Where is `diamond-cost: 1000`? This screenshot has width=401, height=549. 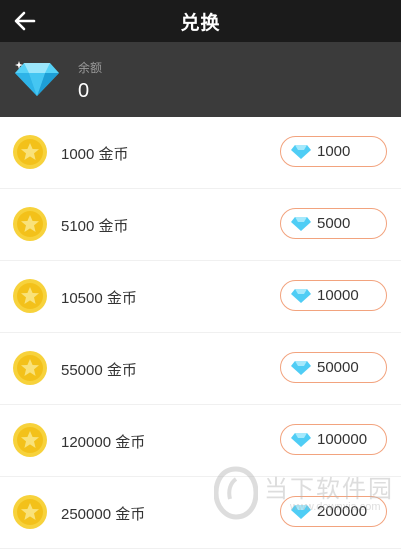
diamond-cost: 1000 is located at coordinates (334, 151).